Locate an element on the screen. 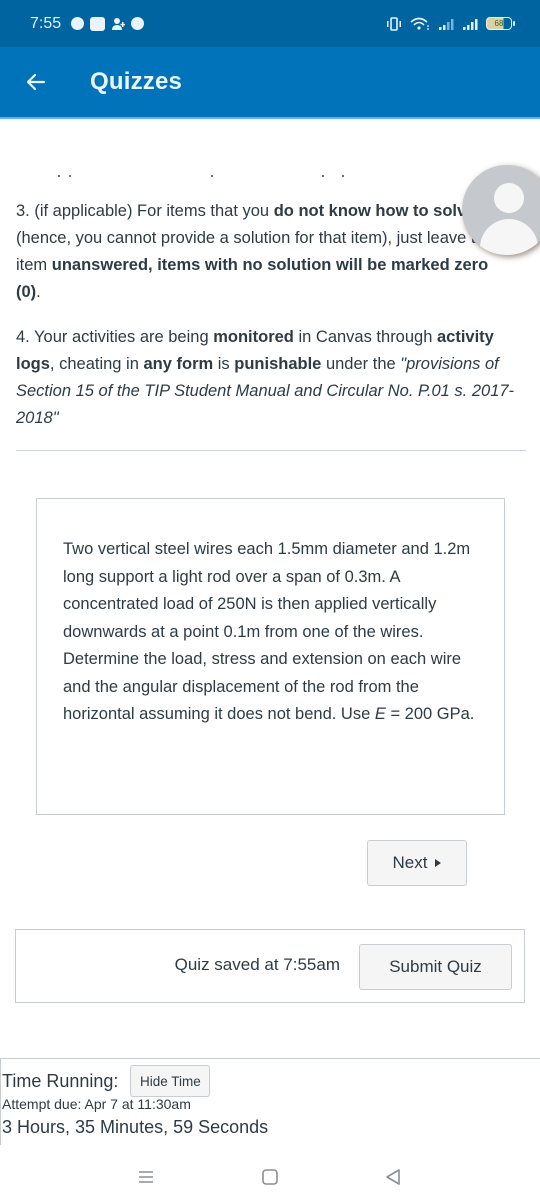  text: under the is located at coordinates (361, 364).